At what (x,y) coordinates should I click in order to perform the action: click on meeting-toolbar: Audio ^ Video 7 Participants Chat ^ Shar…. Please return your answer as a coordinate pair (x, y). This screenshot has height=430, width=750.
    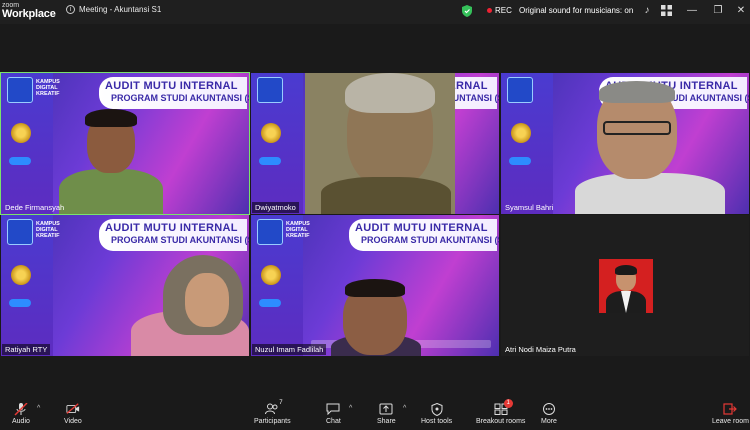
    Looking at the image, I should click on (375, 414).